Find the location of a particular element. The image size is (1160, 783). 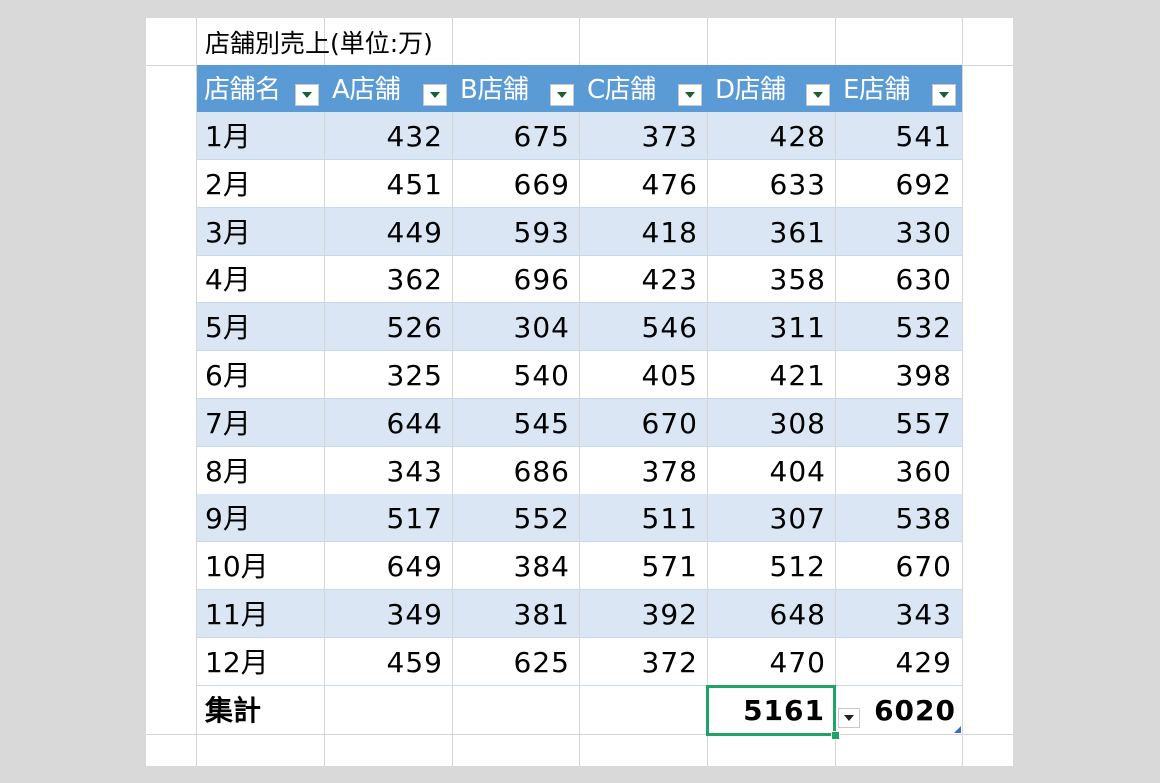

month-cell: 5月 is located at coordinates (261, 327).